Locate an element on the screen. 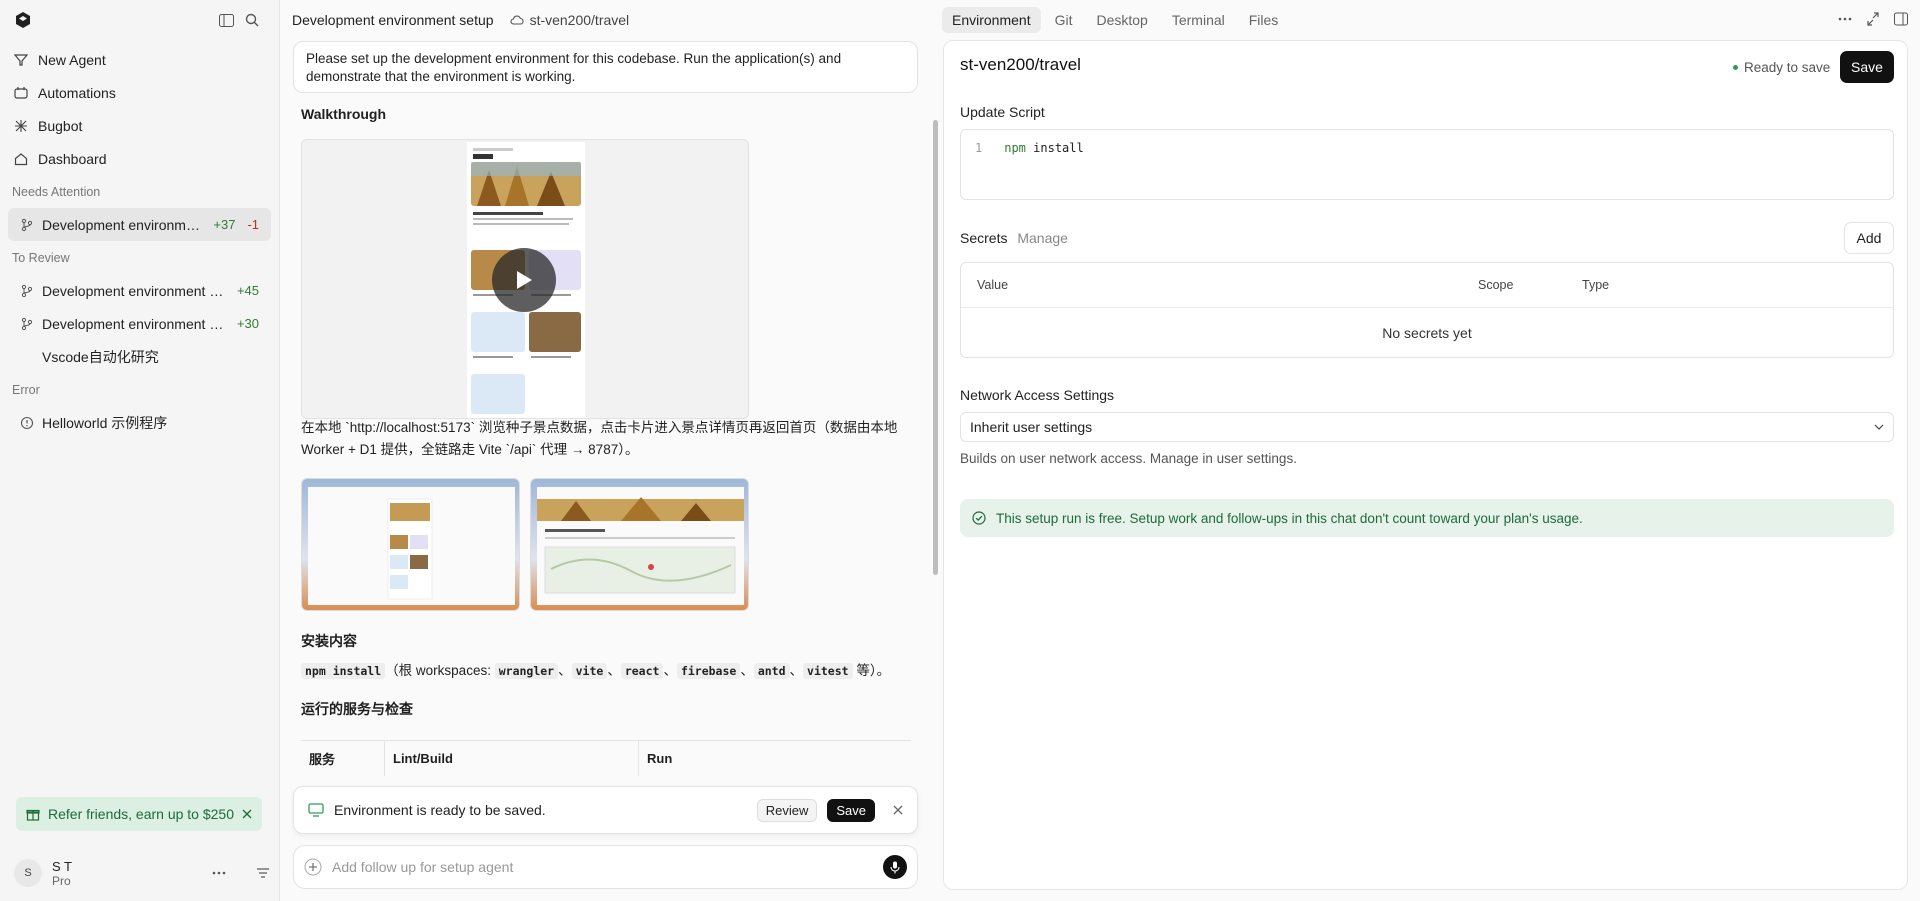 This screenshot has height=901, width=1920. services-section-title: 运行的服务与检查 is located at coordinates (357, 709).